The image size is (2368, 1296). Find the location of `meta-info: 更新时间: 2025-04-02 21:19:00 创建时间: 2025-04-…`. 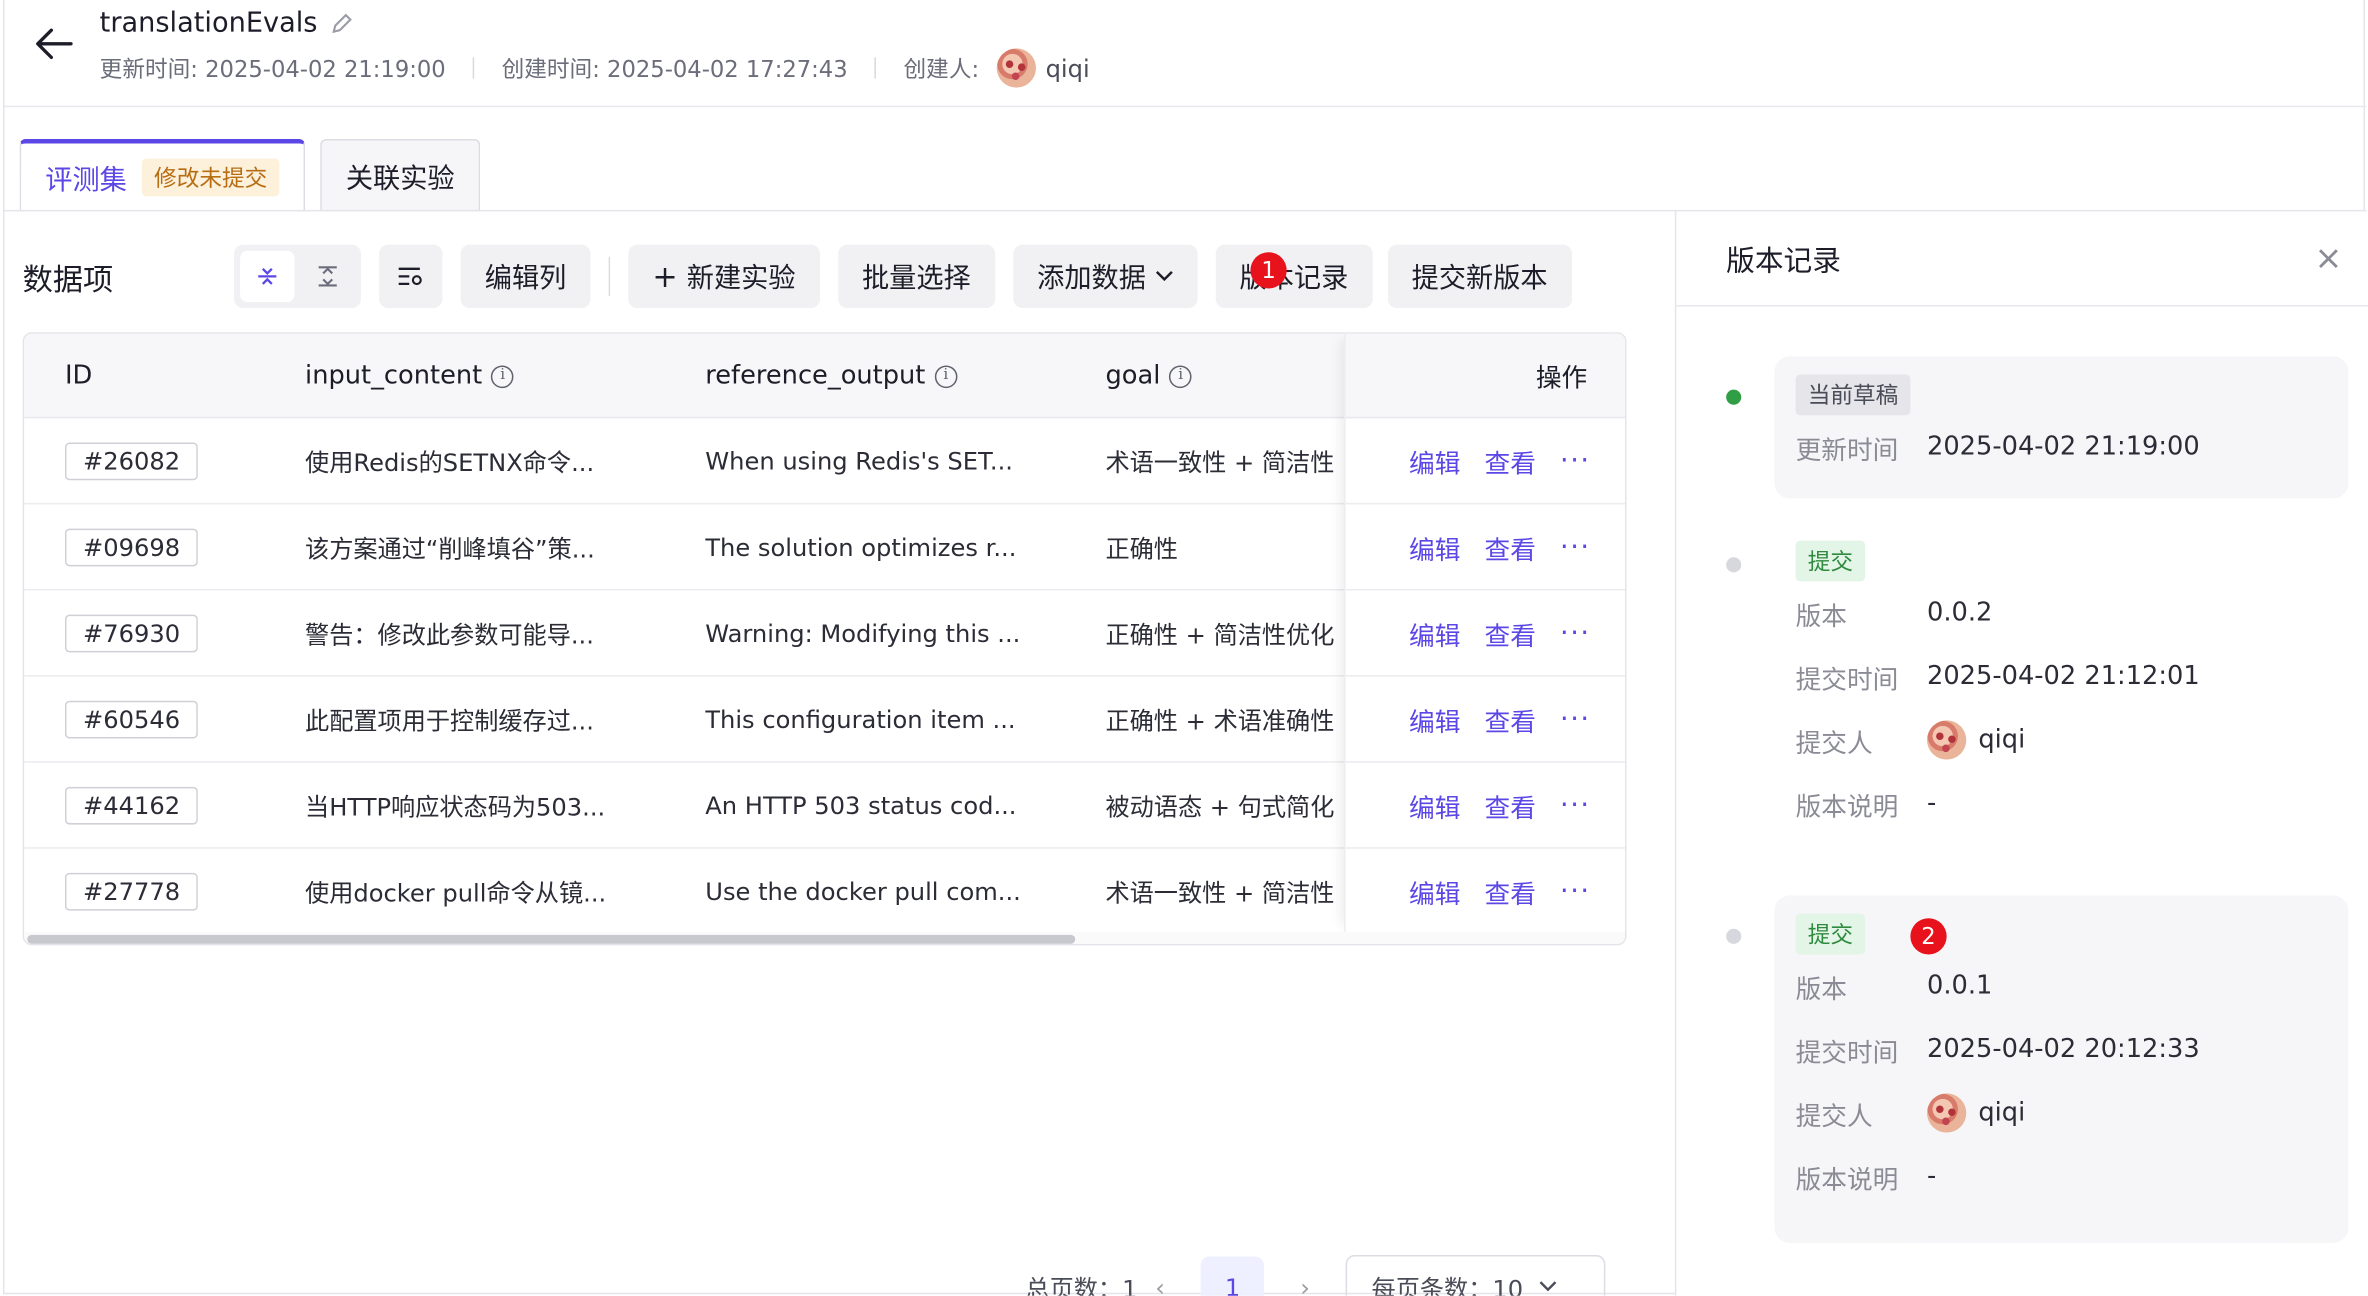

meta-info: 更新时间: 2025-04-02 21:19:00 创建时间: 2025-04-… is located at coordinates (595, 68).